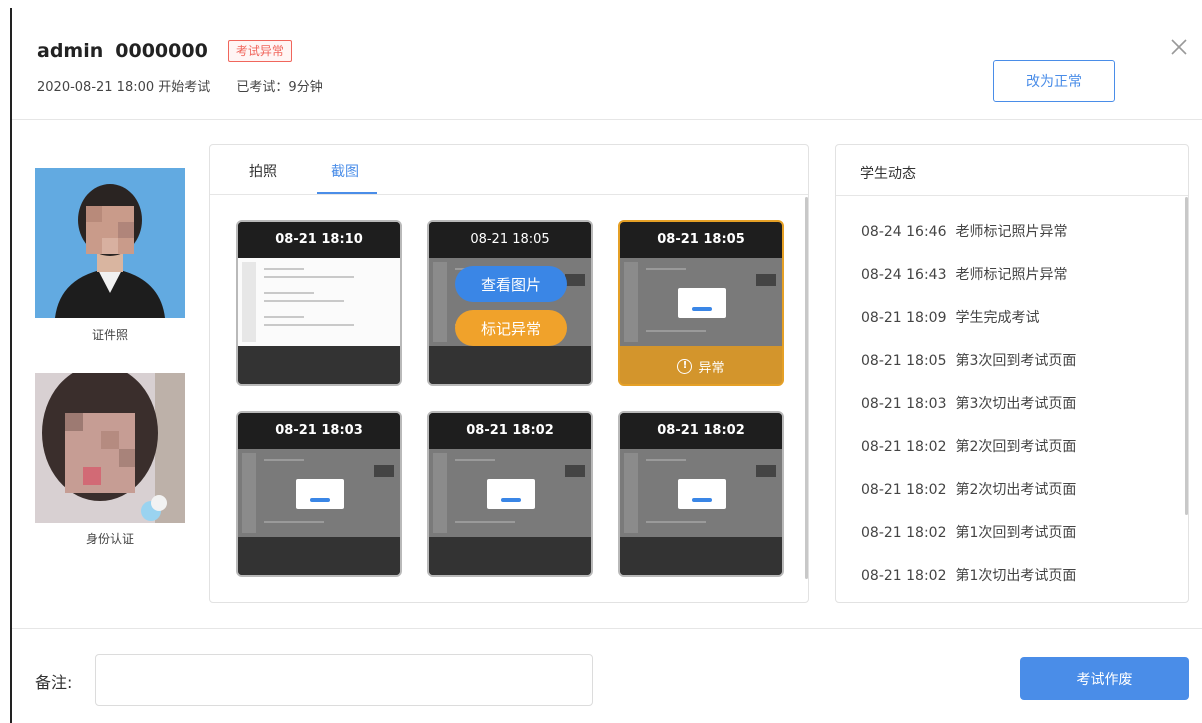  Describe the element at coordinates (1104, 678) in the screenshot. I see `void-exam-button: 考试作废` at that location.